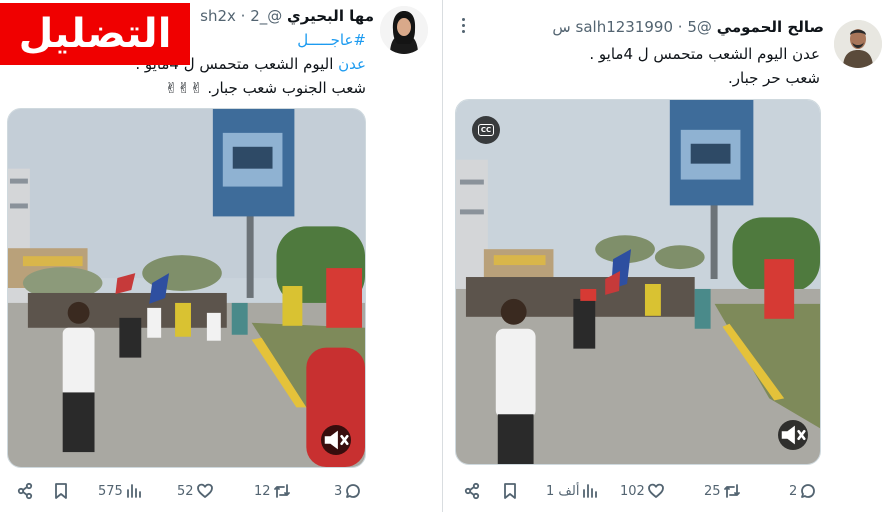 Image resolution: width=896 pixels, height=512 pixels. What do you see at coordinates (221, 491) in the screenshot?
I see `tweet-actions: 575 52 12 3` at bounding box center [221, 491].